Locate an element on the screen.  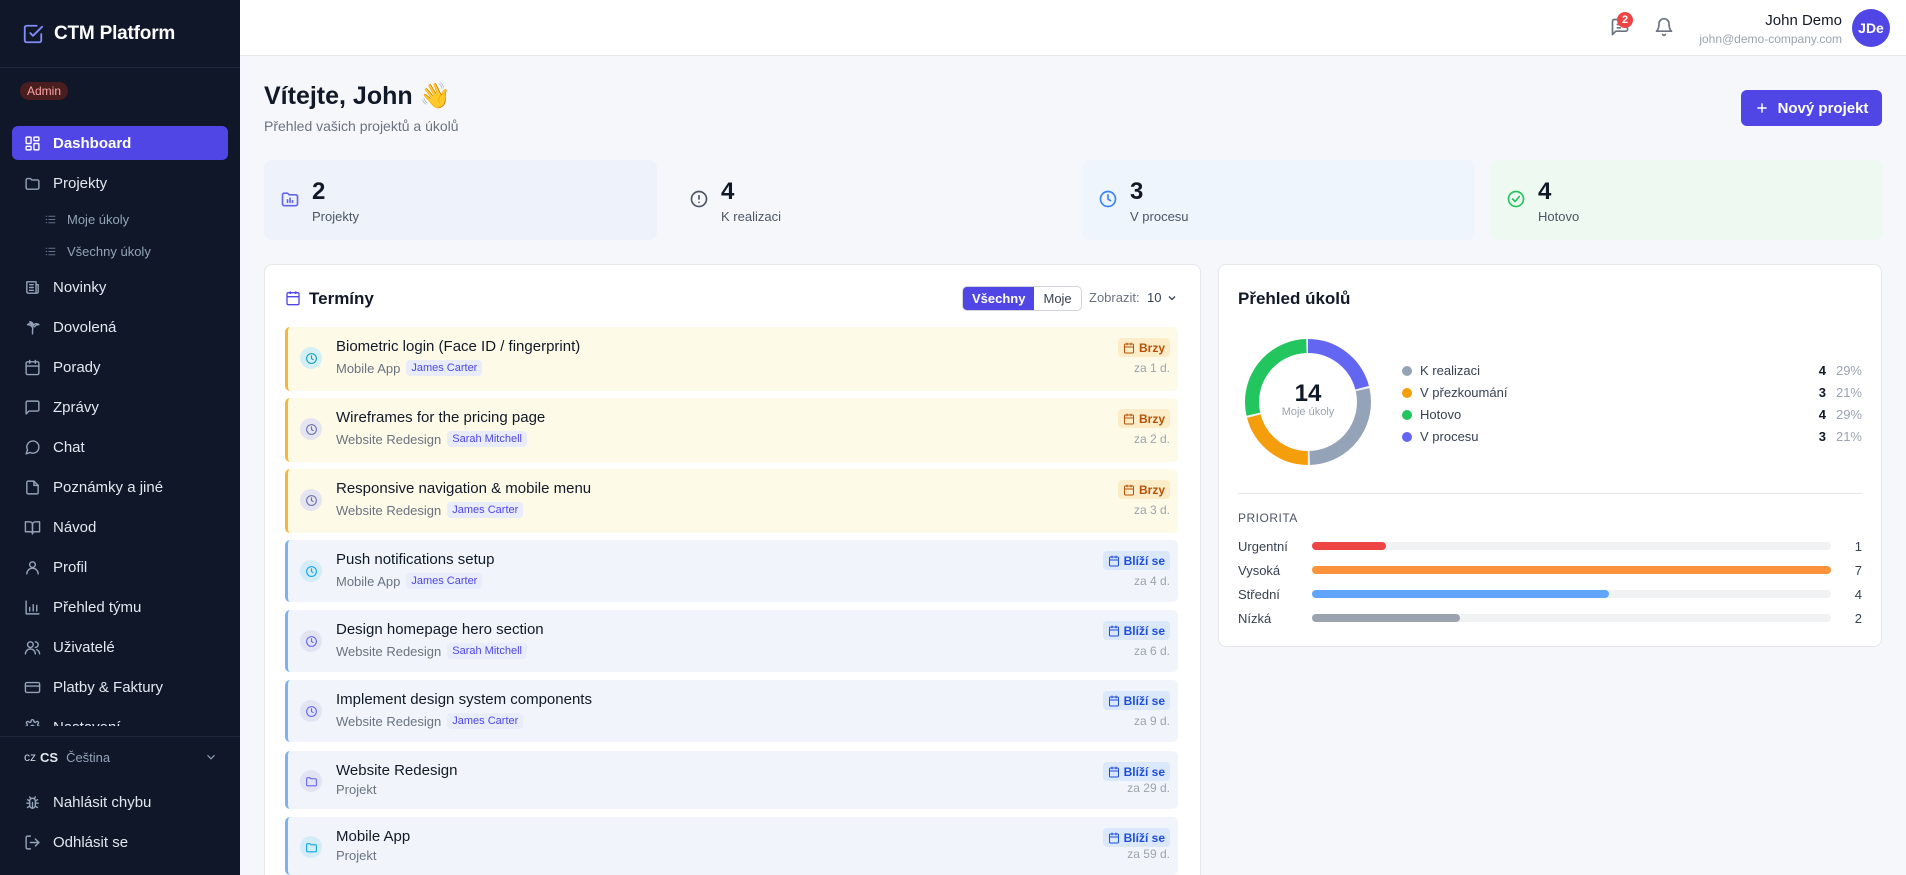
deadline-title: Implement design system components is located at coordinates (464, 699).